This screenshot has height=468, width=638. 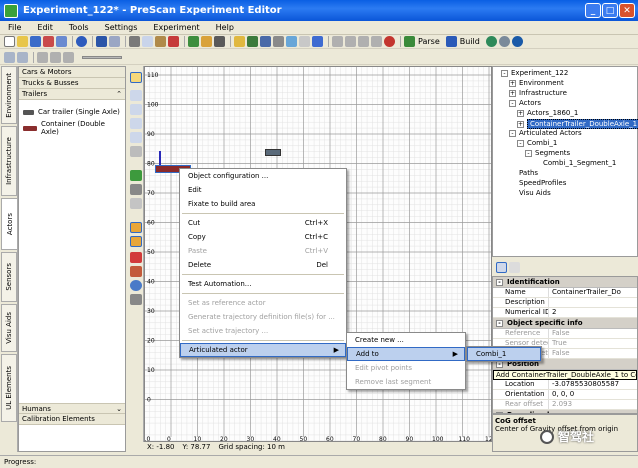 What do you see at coordinates (593, 302) in the screenshot?
I see `property-value` at bounding box center [593, 302].